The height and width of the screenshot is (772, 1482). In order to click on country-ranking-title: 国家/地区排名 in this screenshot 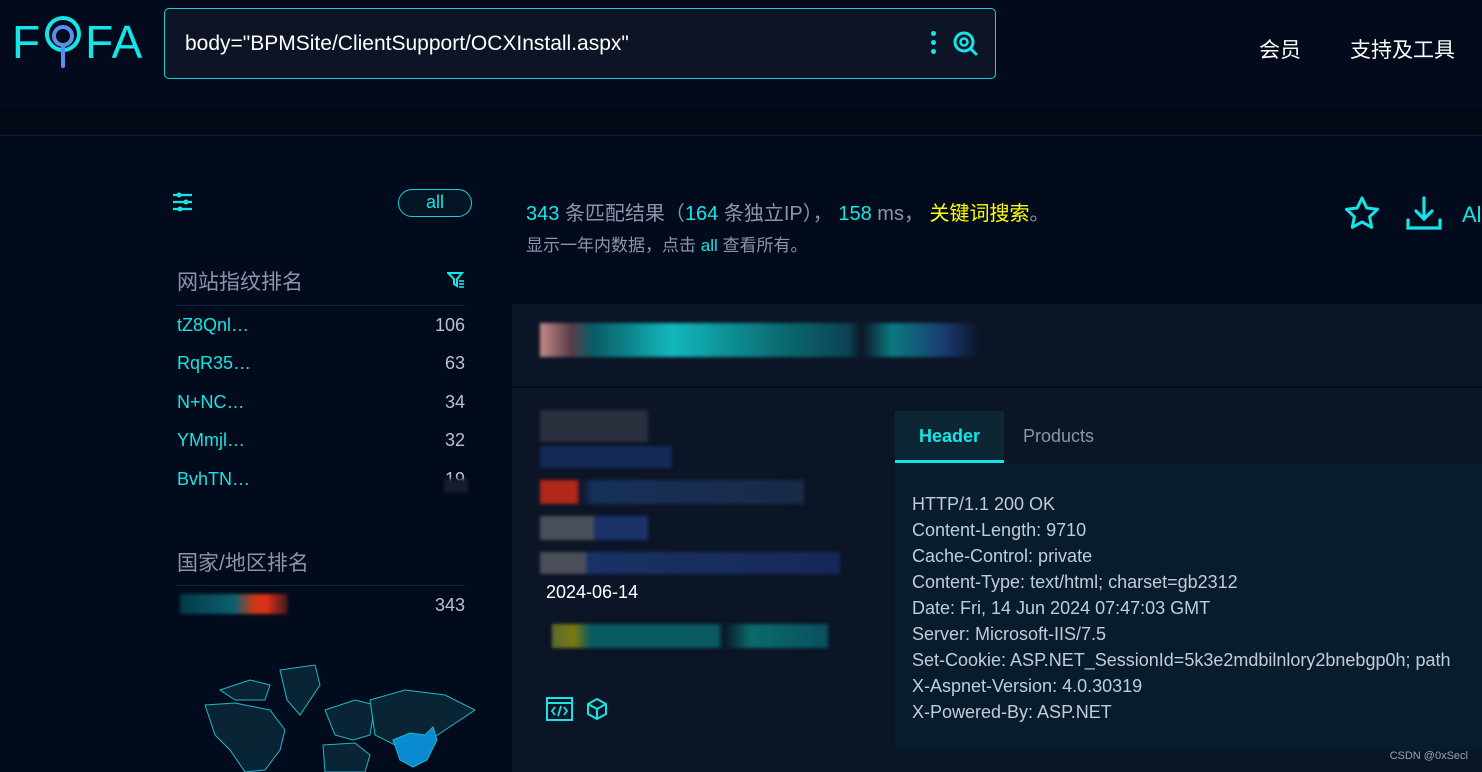, I will do `click(243, 563)`.